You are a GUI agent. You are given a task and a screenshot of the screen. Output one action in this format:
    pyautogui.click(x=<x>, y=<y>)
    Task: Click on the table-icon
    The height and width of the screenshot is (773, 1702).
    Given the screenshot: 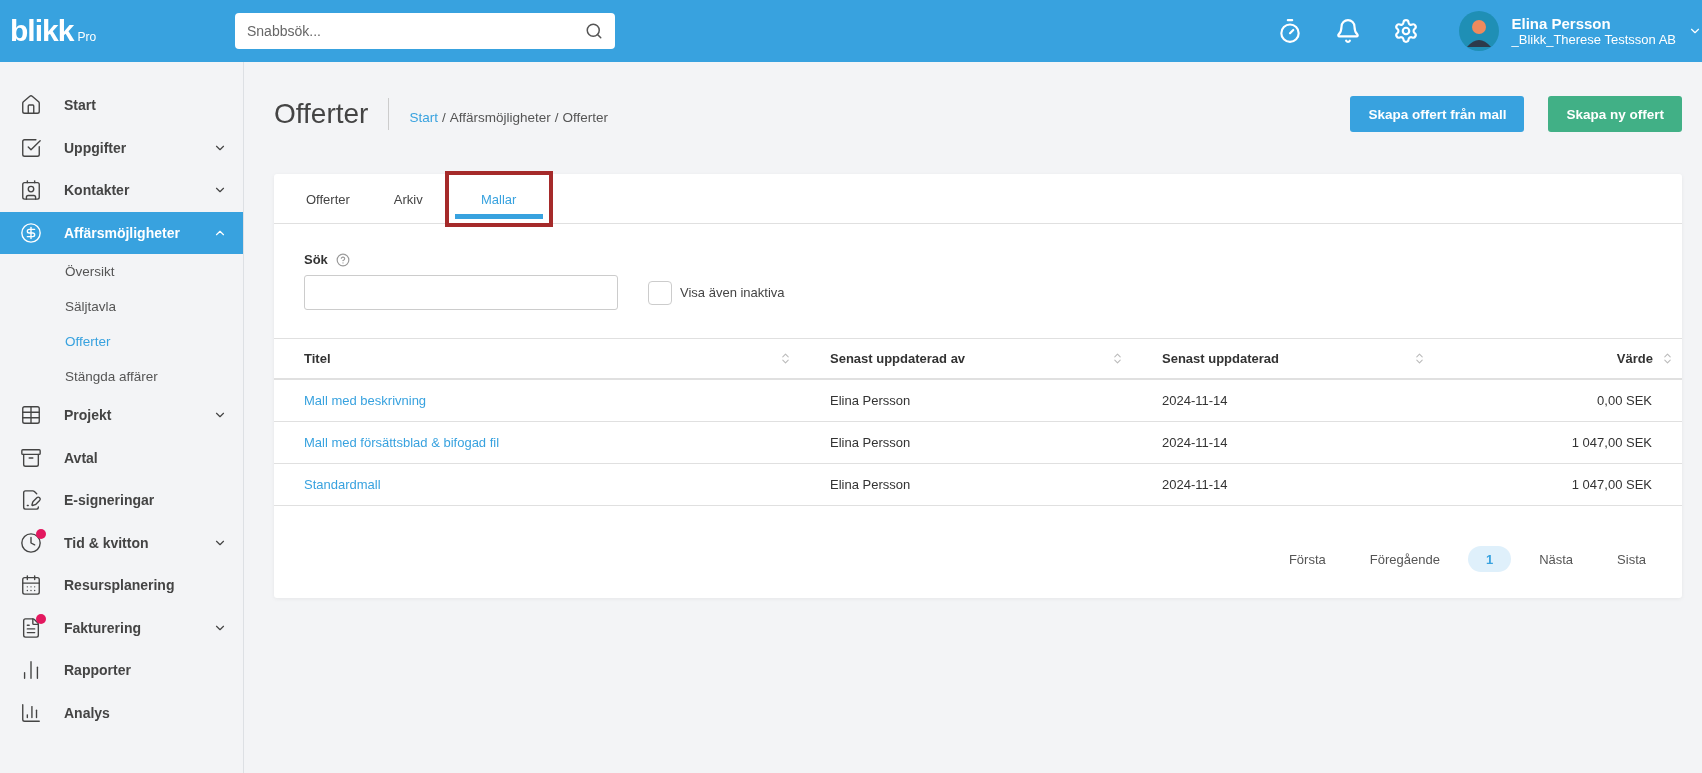 What is the action you would take?
    pyautogui.click(x=31, y=415)
    